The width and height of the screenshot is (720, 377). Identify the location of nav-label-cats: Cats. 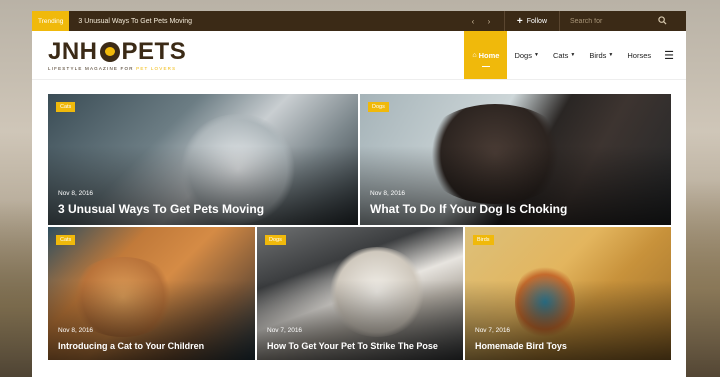
(560, 55).